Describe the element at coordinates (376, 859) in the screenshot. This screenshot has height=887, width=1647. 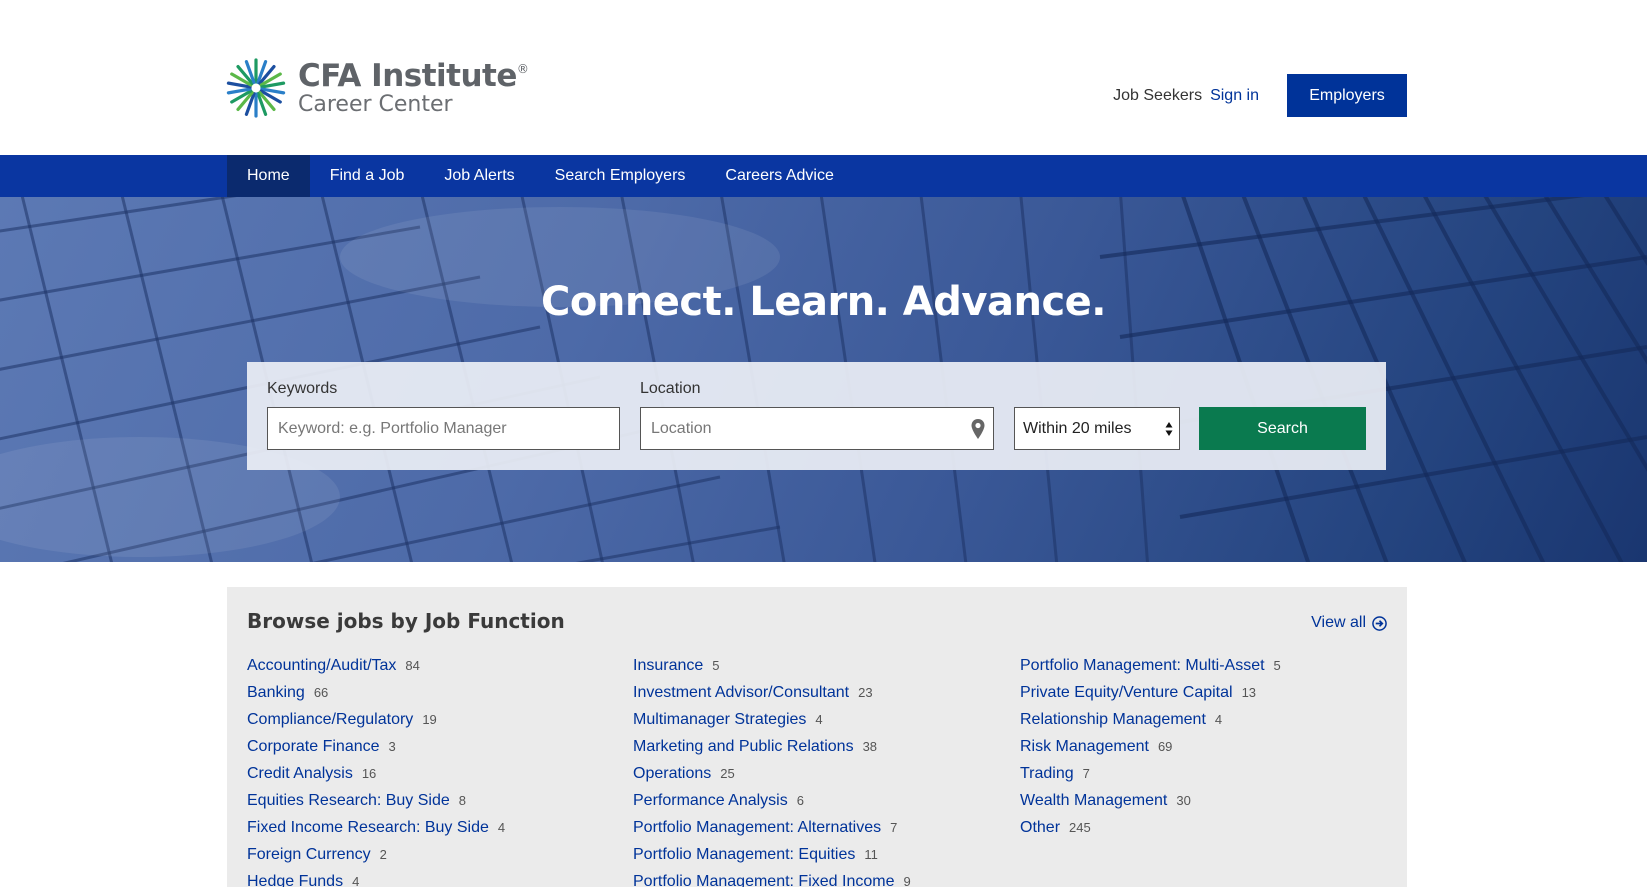
I see `list-item: Foreign Currency 2` at that location.